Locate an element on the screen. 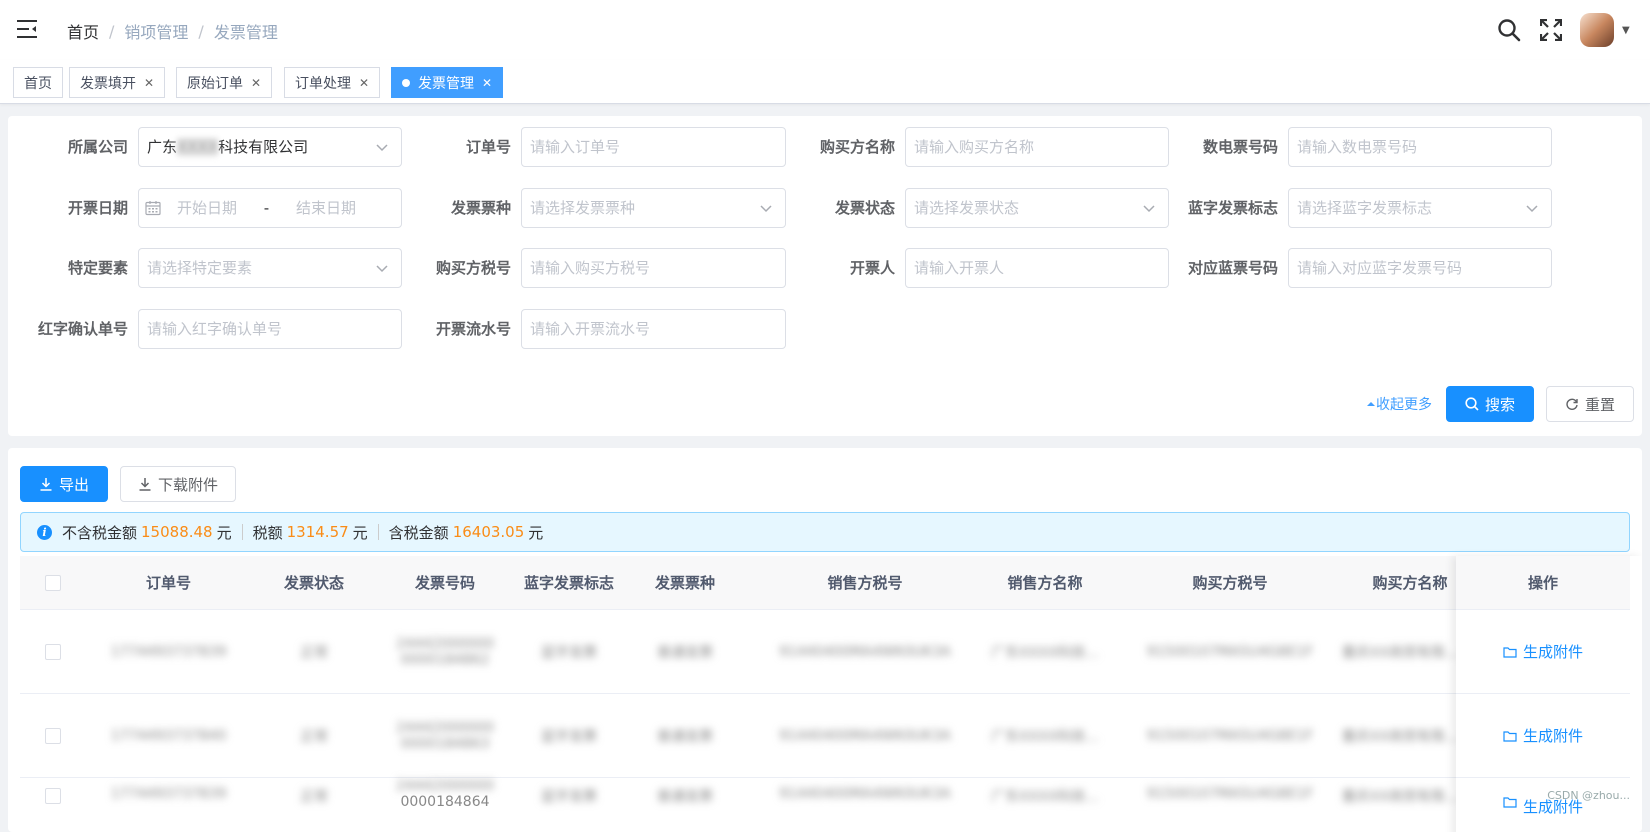  buyer-tax-no-input: 请输入购买方税号 is located at coordinates (653, 268).